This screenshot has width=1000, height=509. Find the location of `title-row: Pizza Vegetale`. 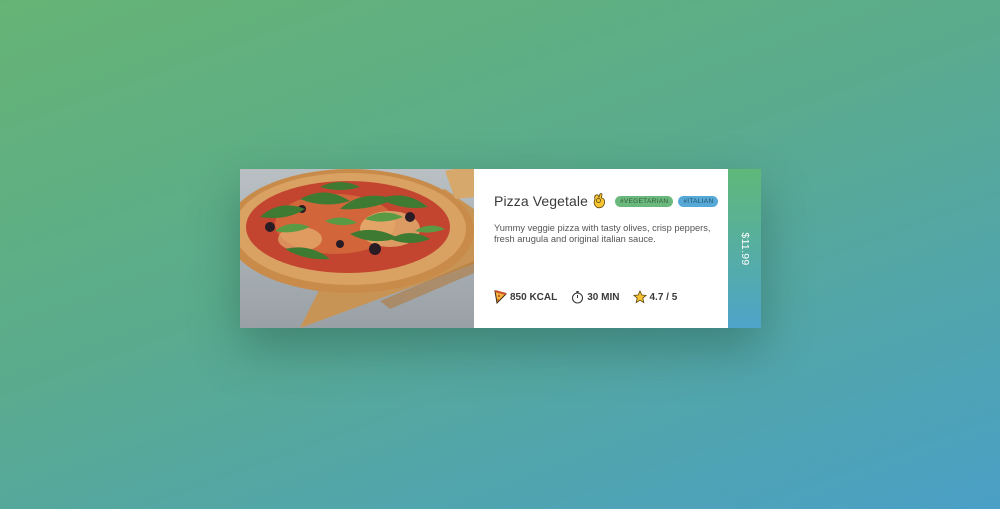

title-row: Pizza Vegetale is located at coordinates (550, 201).